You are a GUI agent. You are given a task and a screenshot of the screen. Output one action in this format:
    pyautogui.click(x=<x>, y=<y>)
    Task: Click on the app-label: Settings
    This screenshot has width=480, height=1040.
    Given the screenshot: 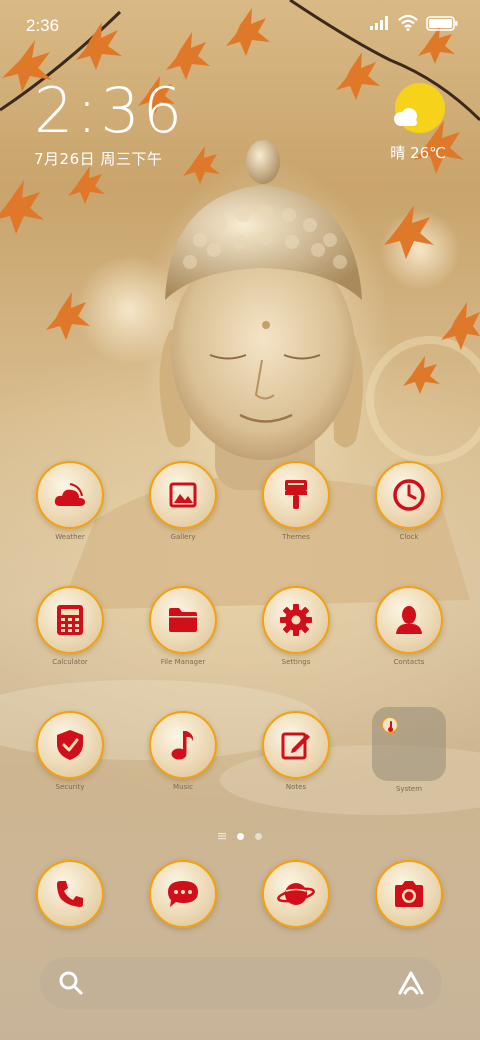 What is the action you would take?
    pyautogui.click(x=296, y=662)
    